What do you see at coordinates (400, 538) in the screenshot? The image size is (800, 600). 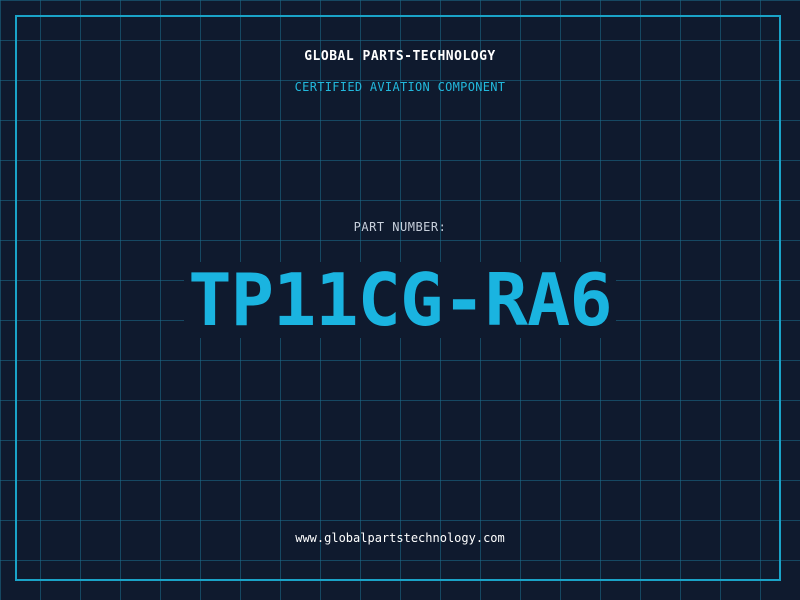 I see `website-url: www.globalpartstechnology.com` at bounding box center [400, 538].